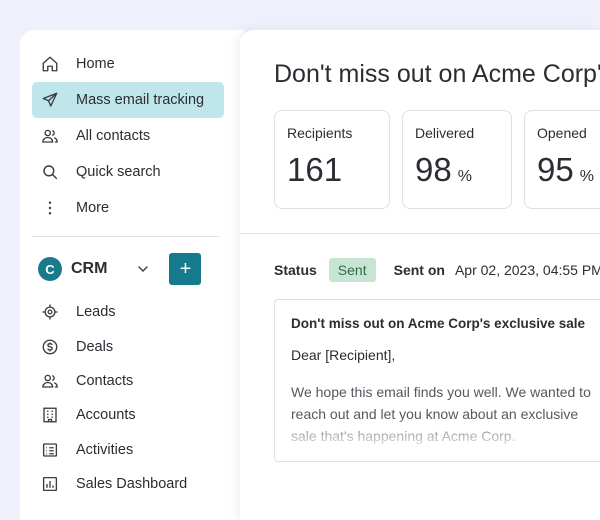  I want to click on stat-label: Delivered, so click(445, 133).